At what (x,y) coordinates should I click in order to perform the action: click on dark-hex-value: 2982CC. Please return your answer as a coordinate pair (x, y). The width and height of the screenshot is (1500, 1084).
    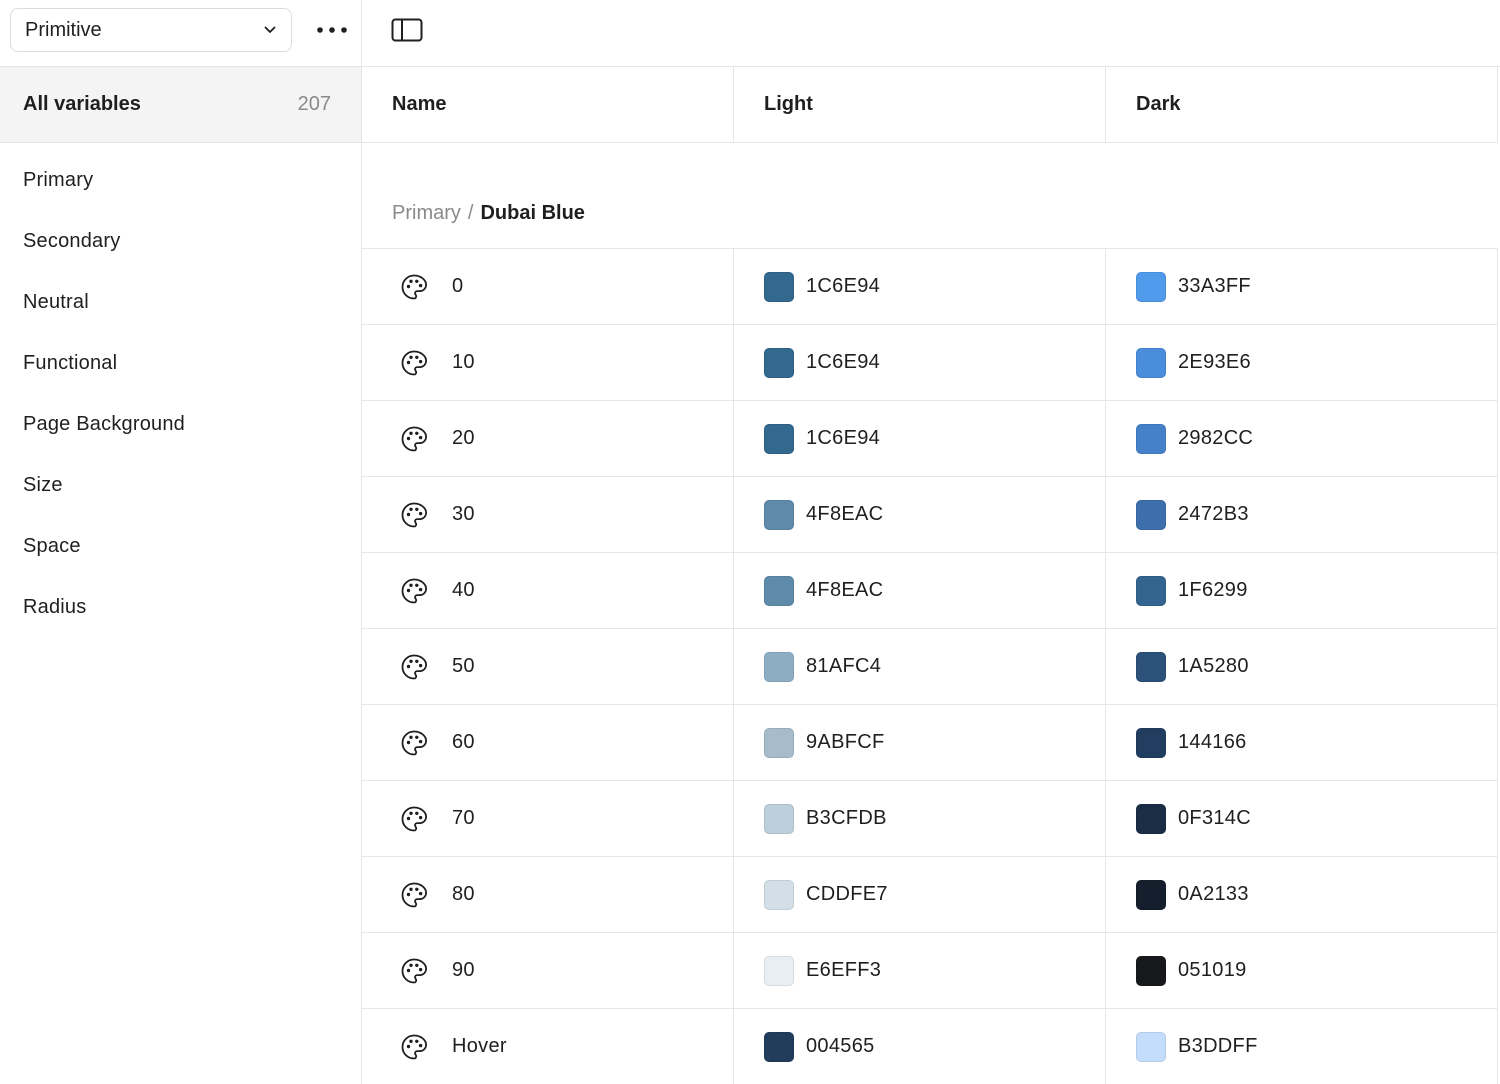
    Looking at the image, I should click on (1216, 438).